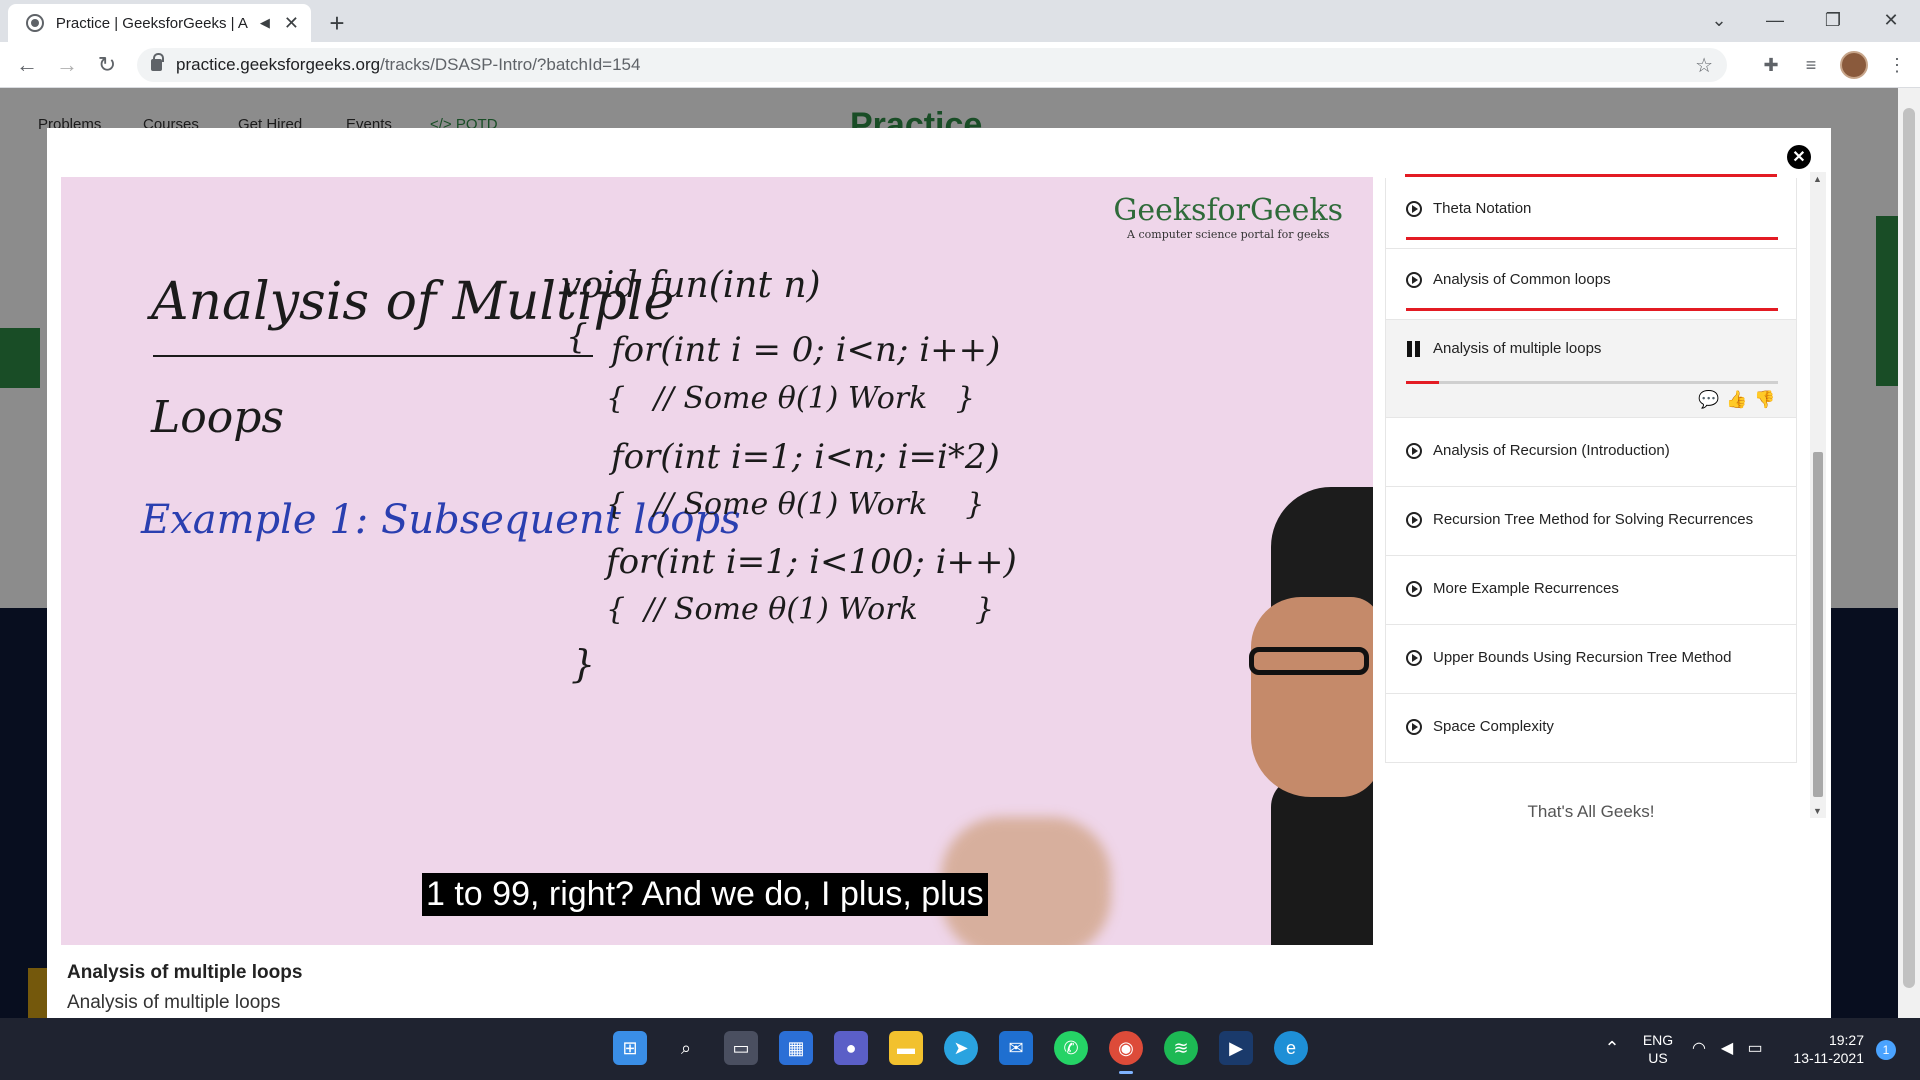 The width and height of the screenshot is (1920, 1080). Describe the element at coordinates (1658, 1049) in the screenshot. I see `language-indicator: ENG US` at that location.